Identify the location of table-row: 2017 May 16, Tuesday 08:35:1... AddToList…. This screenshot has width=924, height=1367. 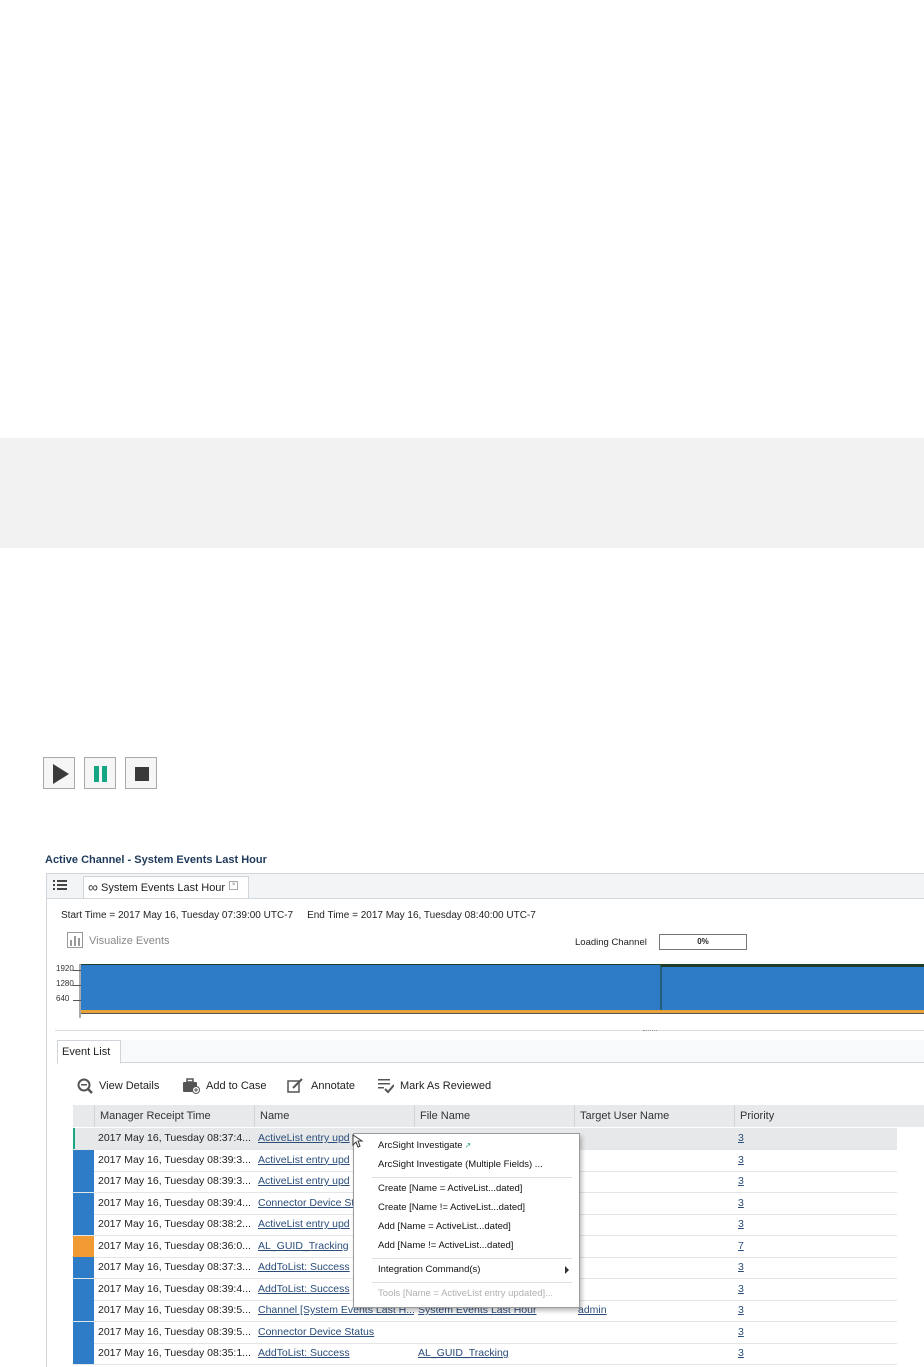
(485, 1354).